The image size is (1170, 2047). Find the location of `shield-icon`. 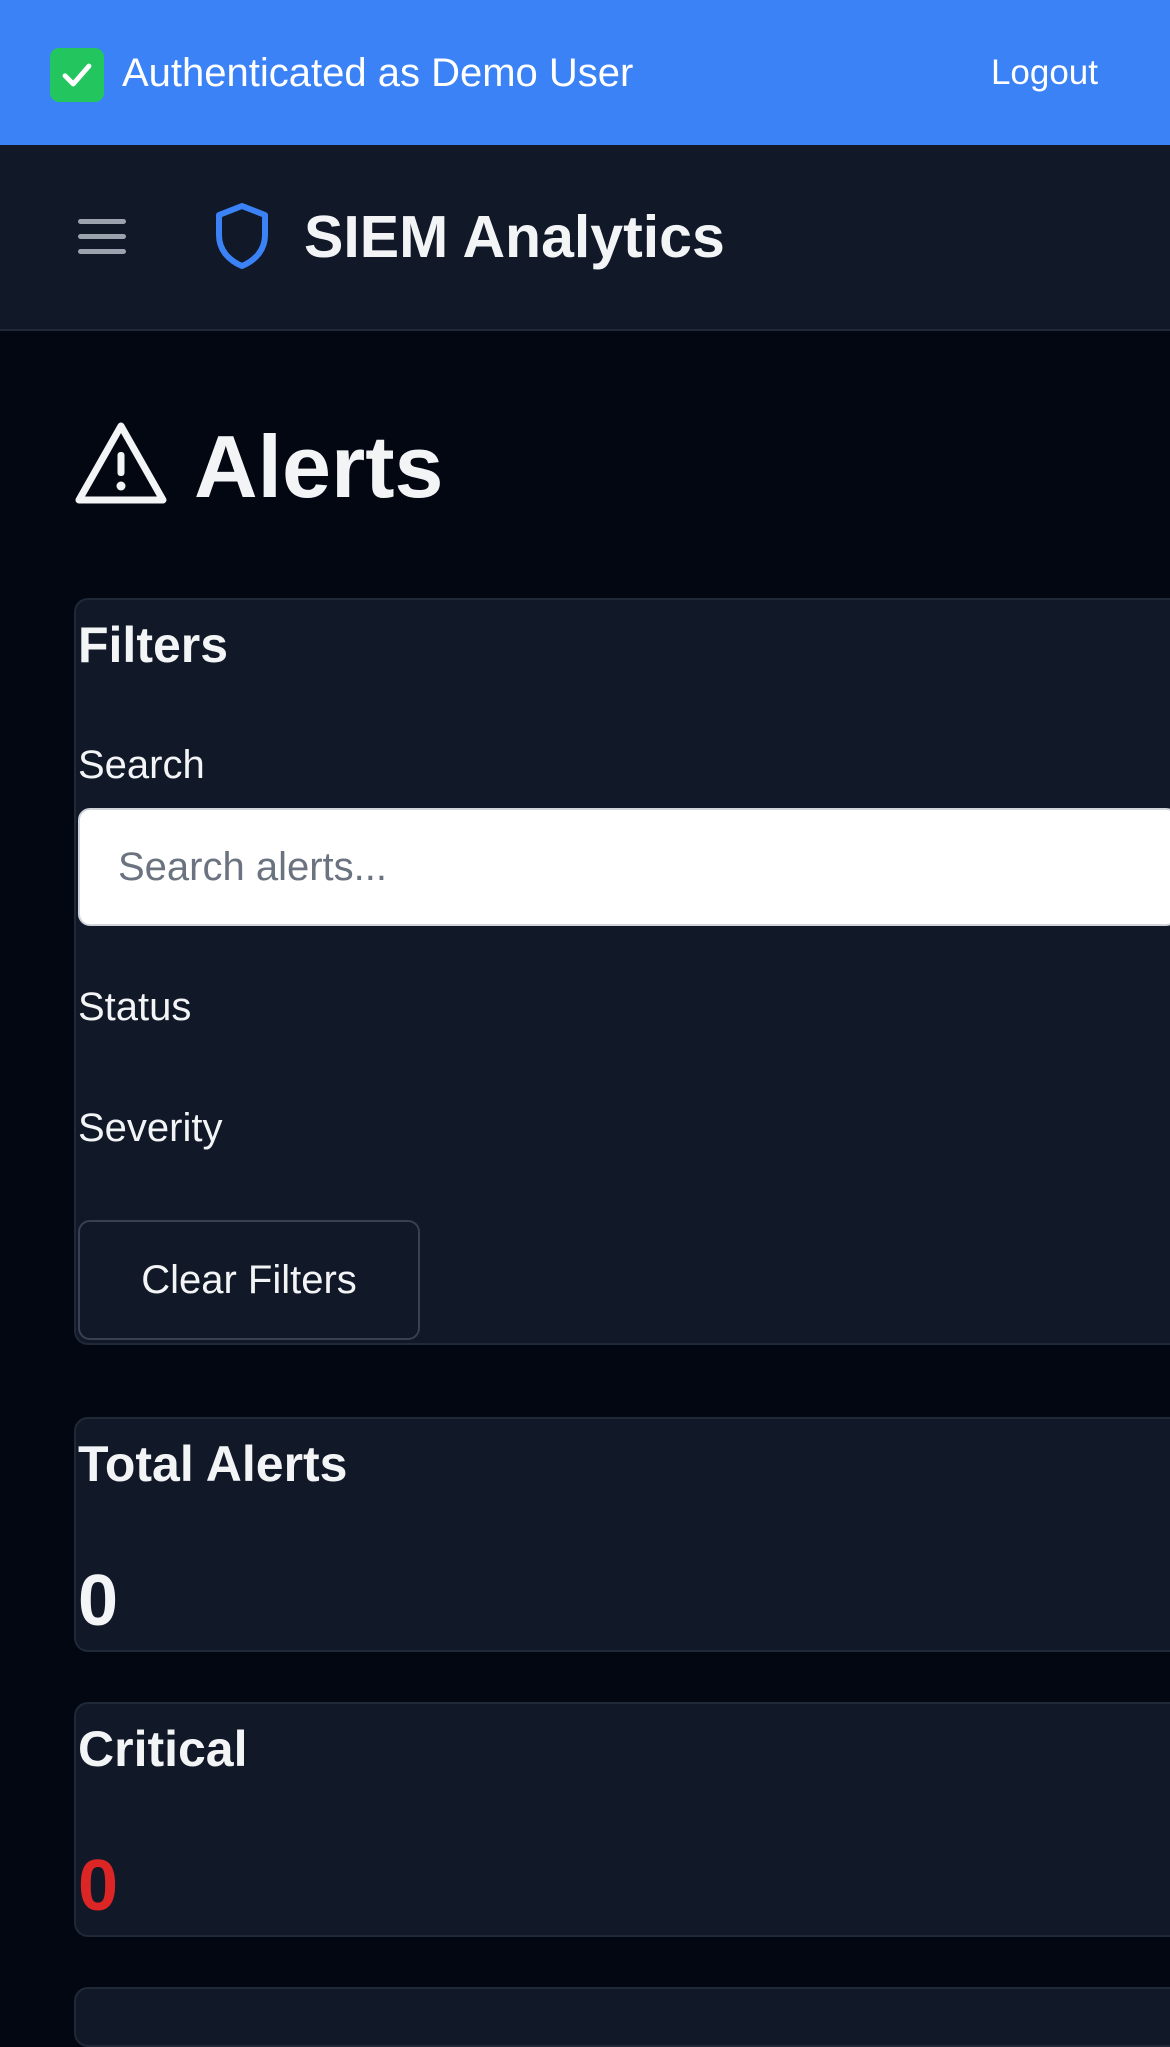

shield-icon is located at coordinates (242, 236).